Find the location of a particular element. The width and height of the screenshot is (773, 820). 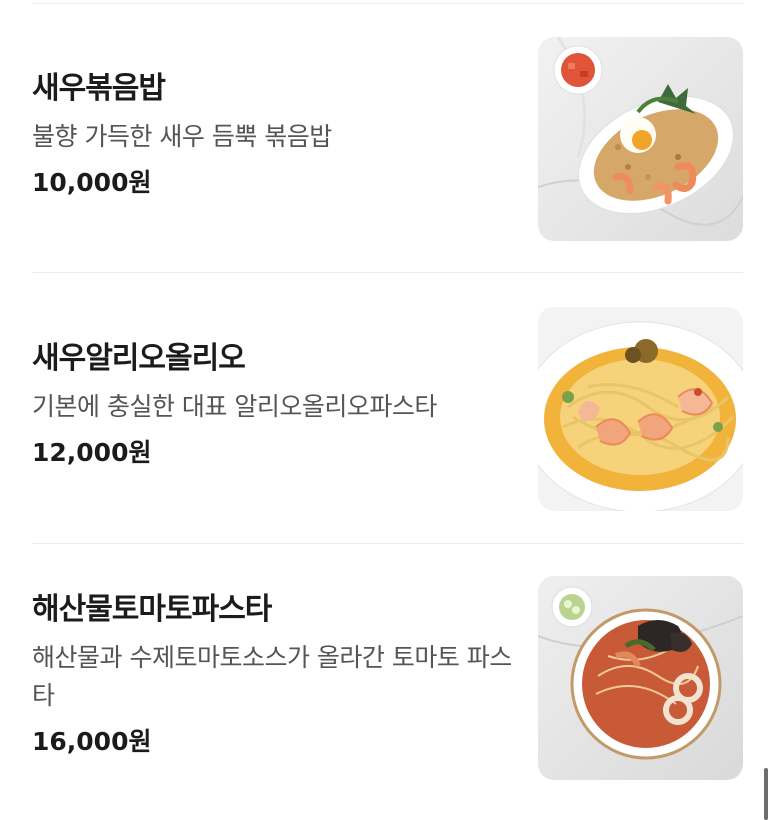

menu-item-price: 16,000원 is located at coordinates (92, 741).